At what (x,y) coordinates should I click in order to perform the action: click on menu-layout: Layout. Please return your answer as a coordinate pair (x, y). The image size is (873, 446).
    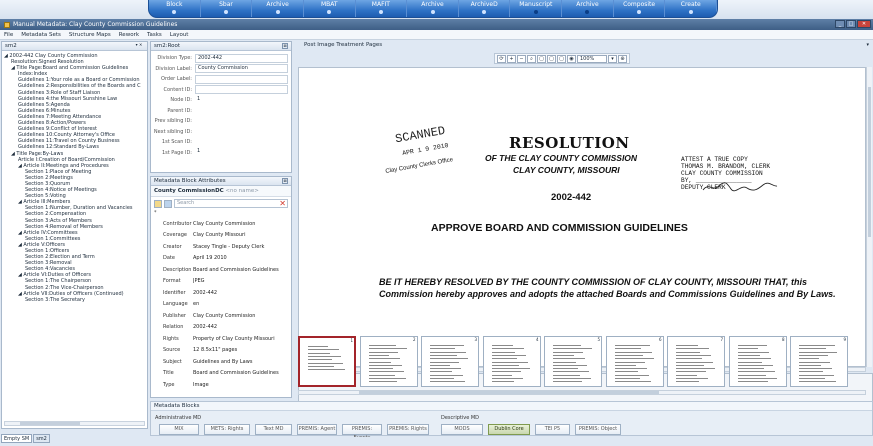
    Looking at the image, I should click on (179, 35).